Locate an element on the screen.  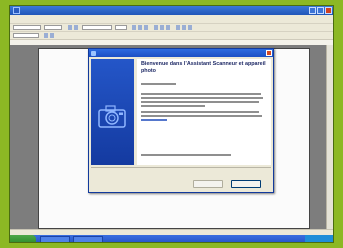
underline-button is located at coordinates (146, 27).